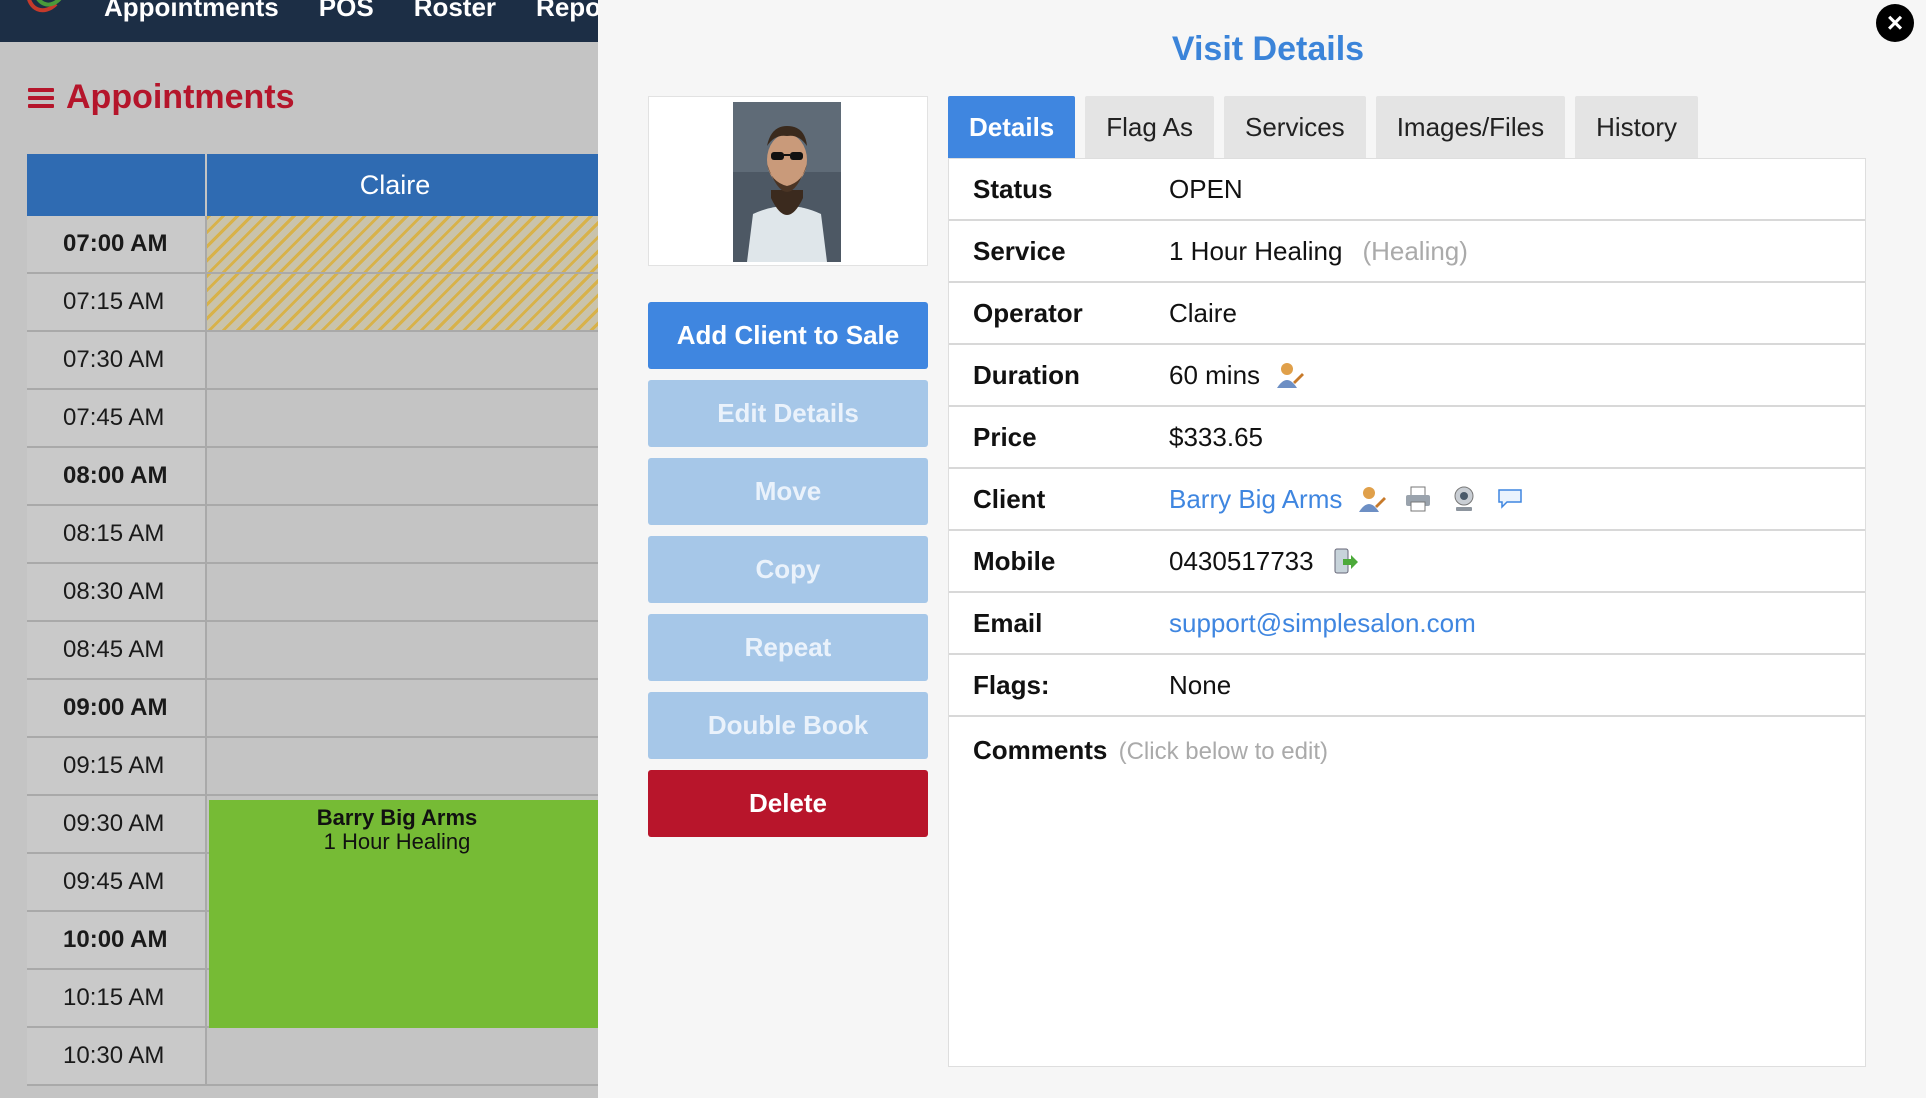 This screenshot has width=1926, height=1098. I want to click on chat-bubble-icon, so click(1510, 499).